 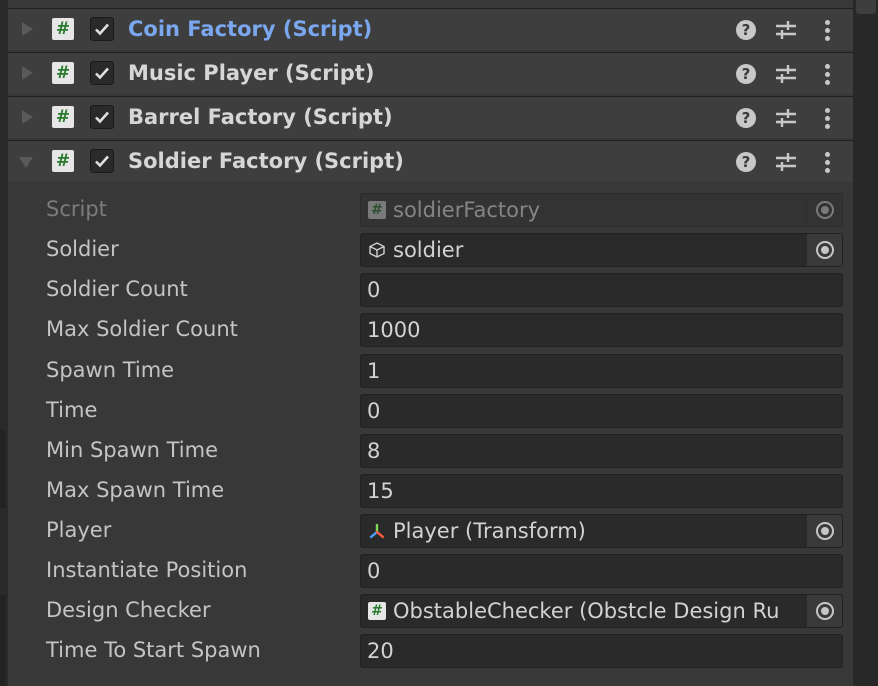 I want to click on property-label-min-spawn-time: Min Spawn Time, so click(x=132, y=450).